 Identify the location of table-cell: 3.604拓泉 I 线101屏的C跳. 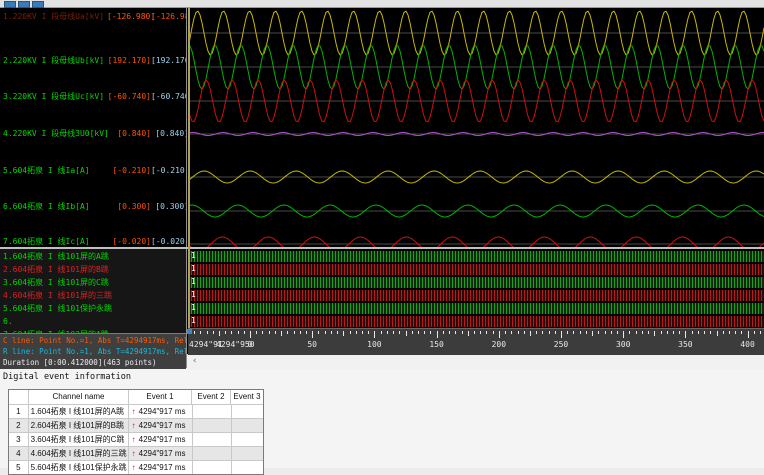
(77, 439).